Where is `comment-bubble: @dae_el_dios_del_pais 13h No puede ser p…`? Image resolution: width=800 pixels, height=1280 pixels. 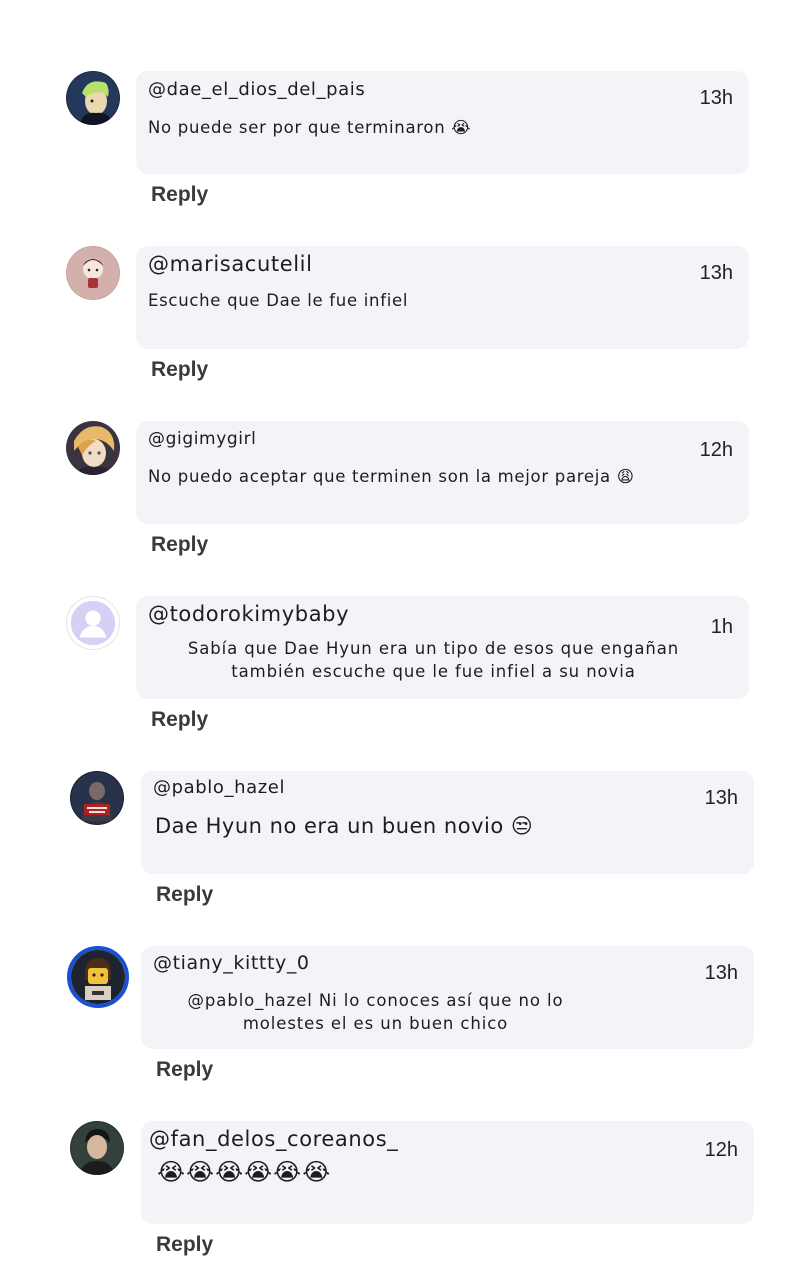 comment-bubble: @dae_el_dios_del_pais 13h No puede ser p… is located at coordinates (442, 122).